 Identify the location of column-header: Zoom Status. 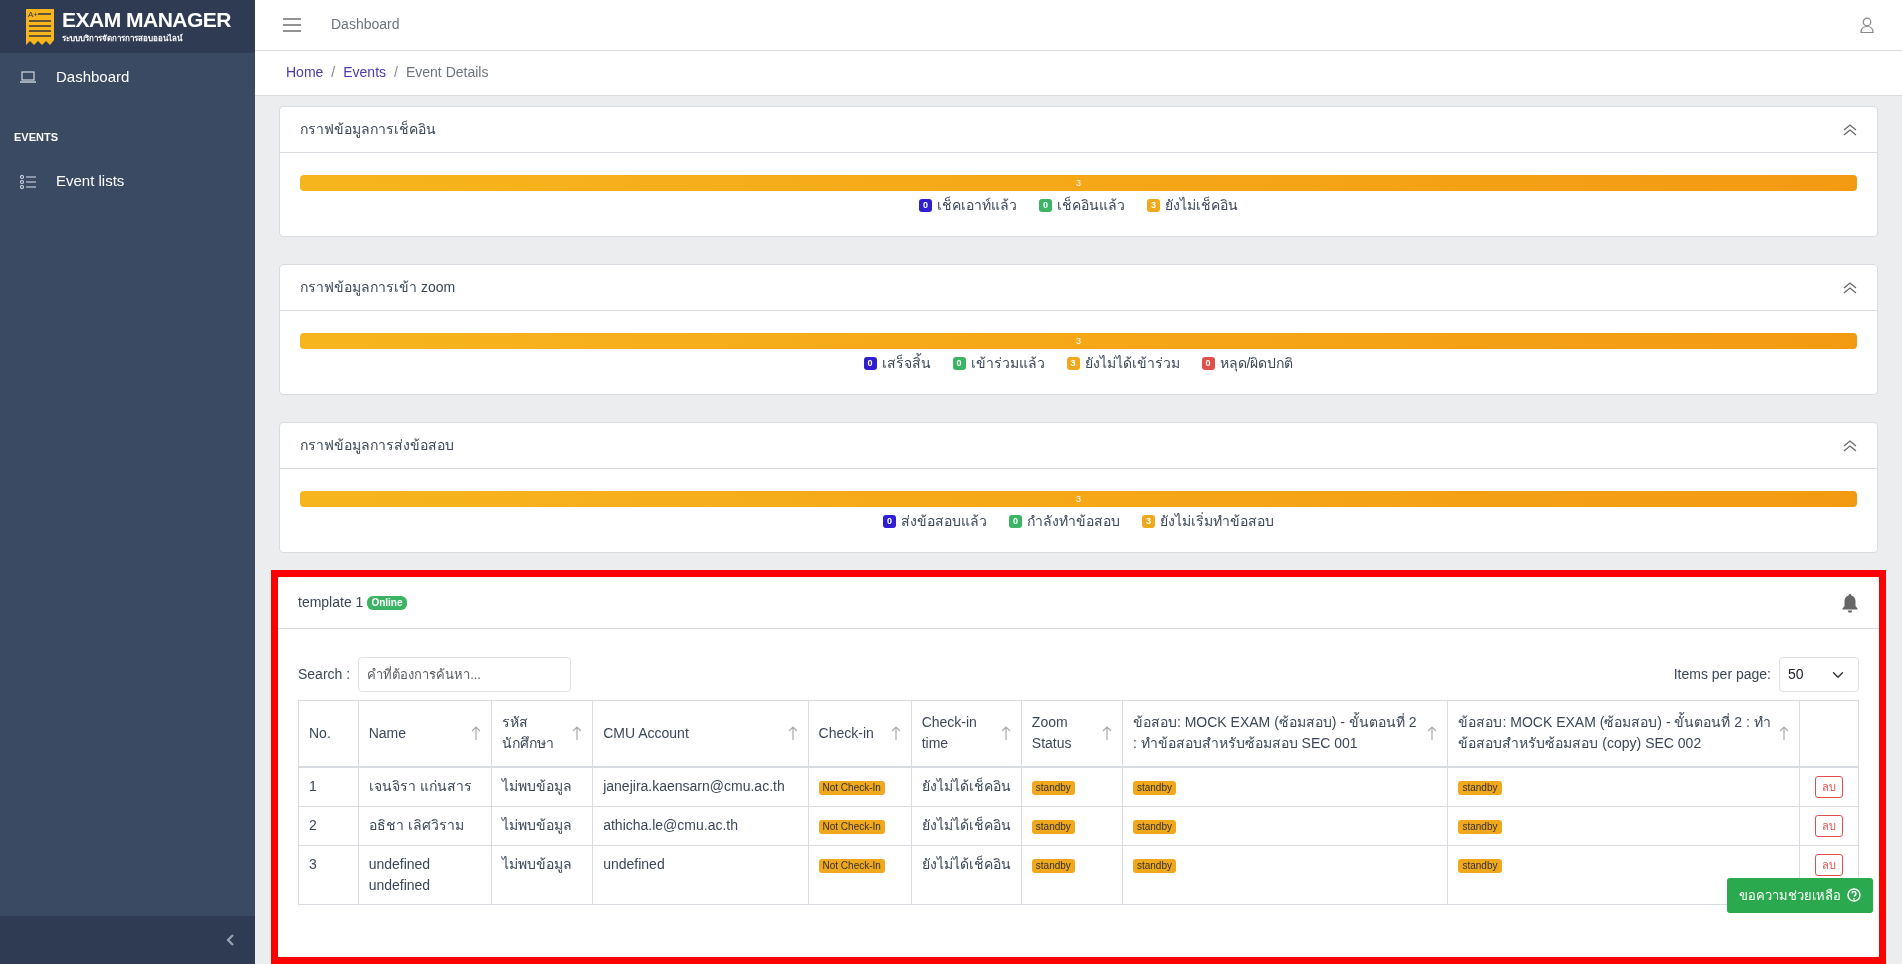
(1052, 733).